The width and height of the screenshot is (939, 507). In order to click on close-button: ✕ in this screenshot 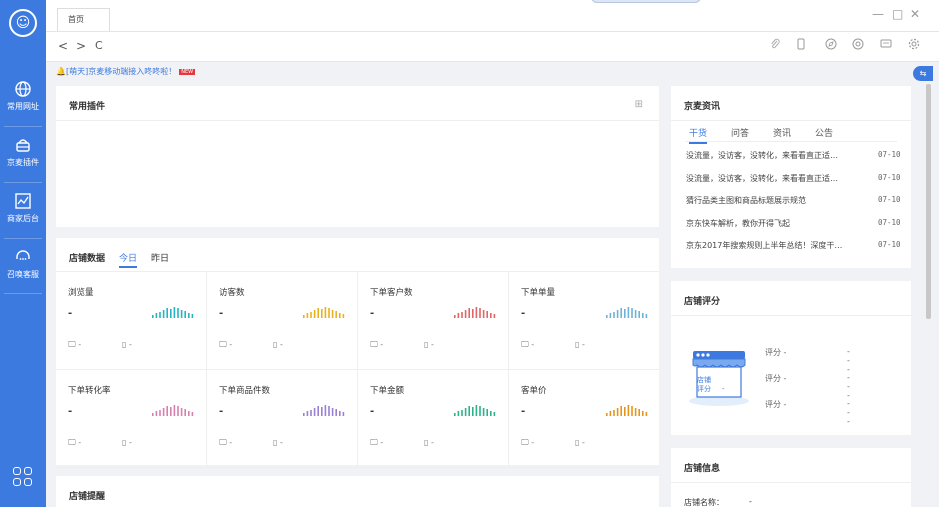, I will do `click(915, 14)`.